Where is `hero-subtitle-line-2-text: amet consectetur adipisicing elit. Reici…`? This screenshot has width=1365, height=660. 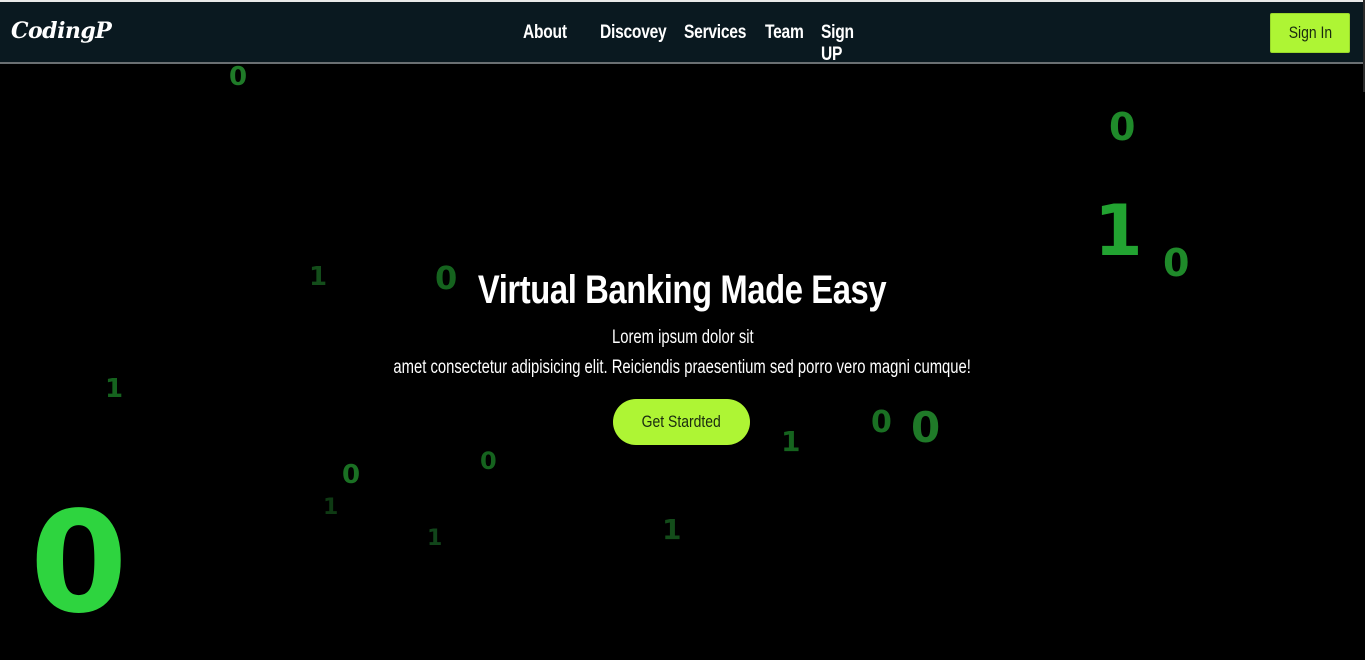
hero-subtitle-line-2-text: amet consectetur adipisicing elit. Reici… is located at coordinates (682, 367).